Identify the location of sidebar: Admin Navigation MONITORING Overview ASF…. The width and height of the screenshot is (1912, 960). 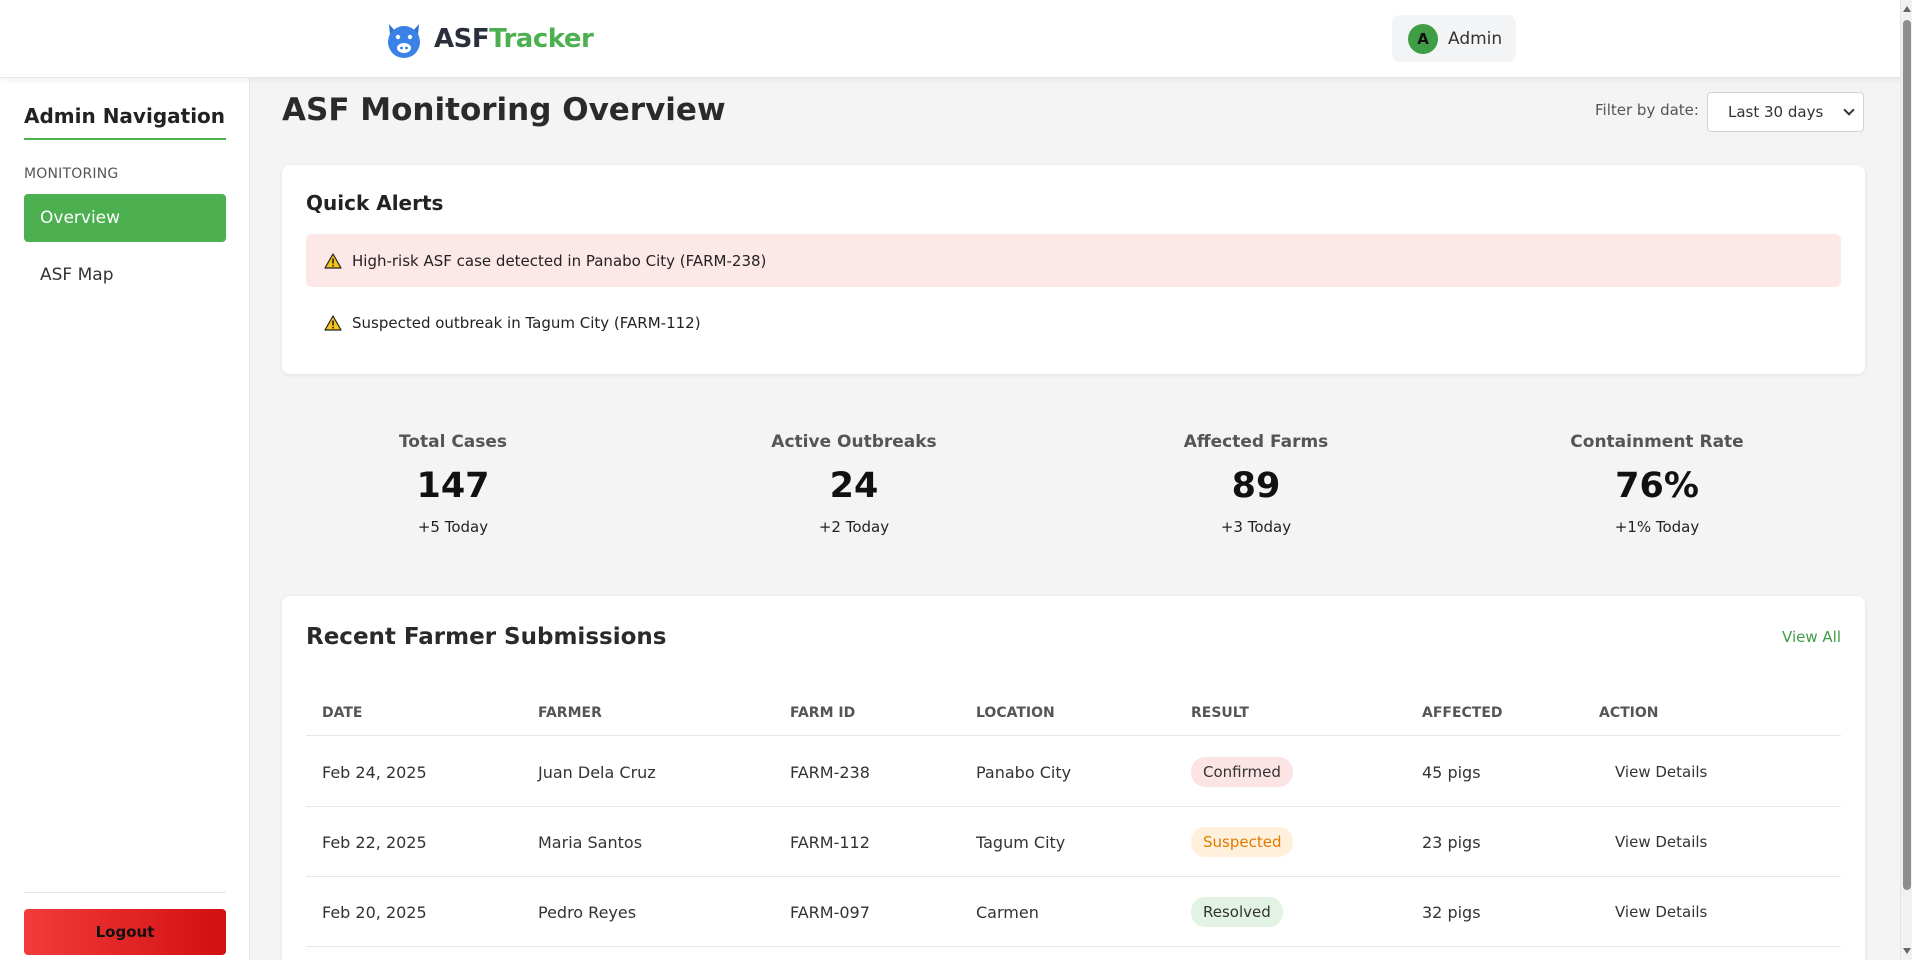
(125, 519).